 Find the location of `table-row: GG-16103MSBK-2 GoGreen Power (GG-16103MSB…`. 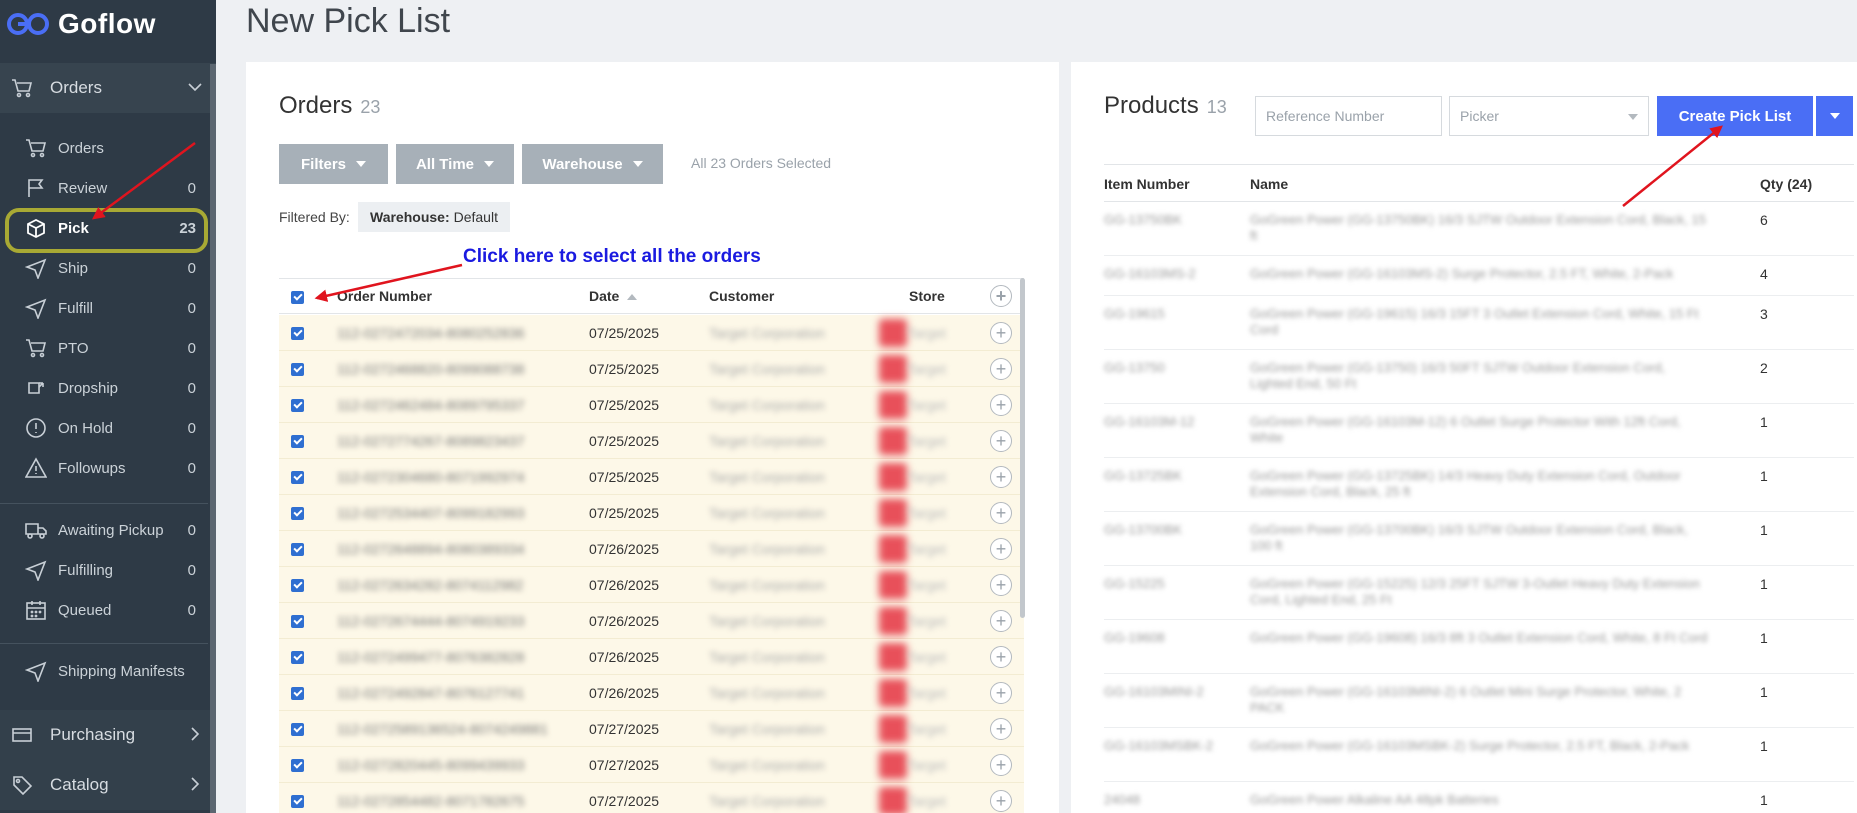

table-row: GG-16103MSBK-2 GoGreen Power (GG-16103MSB… is located at coordinates (1479, 755).